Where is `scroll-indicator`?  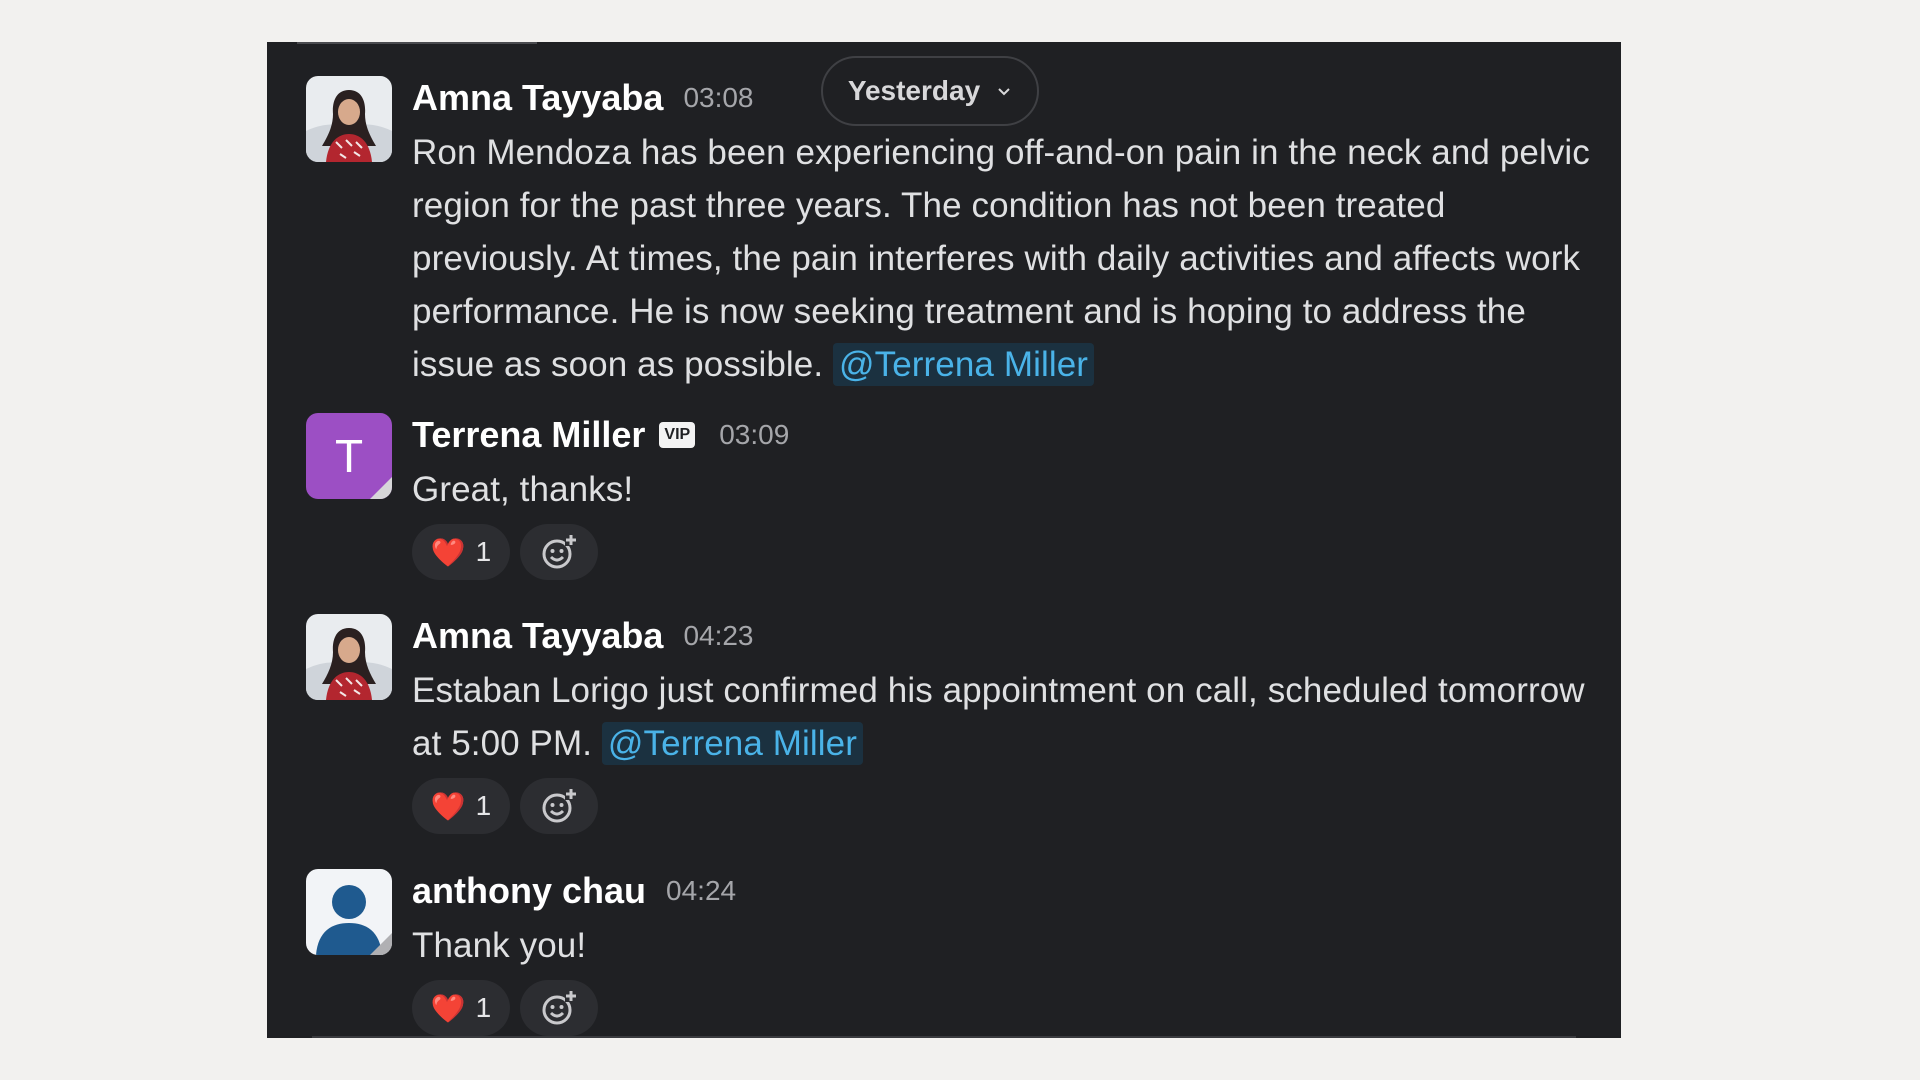
scroll-indicator is located at coordinates (417, 43).